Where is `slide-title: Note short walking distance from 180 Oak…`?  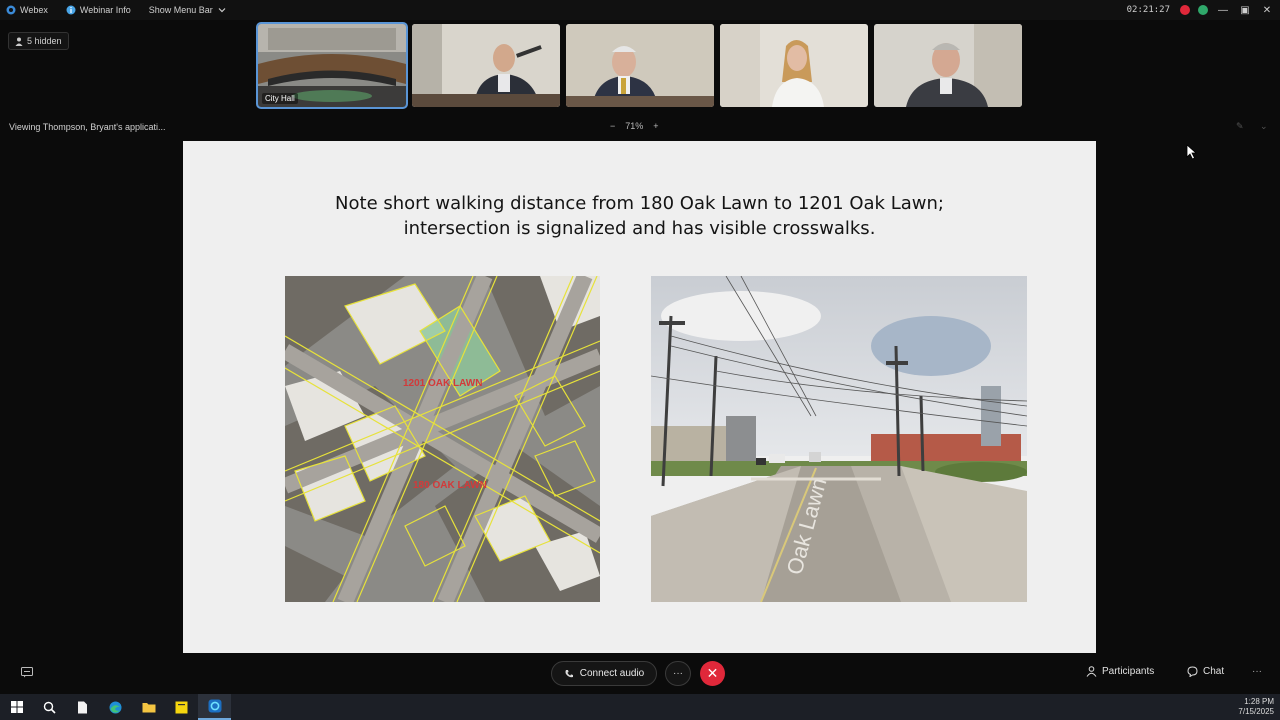
slide-title: Note short walking distance from 180 Oak… is located at coordinates (639, 216).